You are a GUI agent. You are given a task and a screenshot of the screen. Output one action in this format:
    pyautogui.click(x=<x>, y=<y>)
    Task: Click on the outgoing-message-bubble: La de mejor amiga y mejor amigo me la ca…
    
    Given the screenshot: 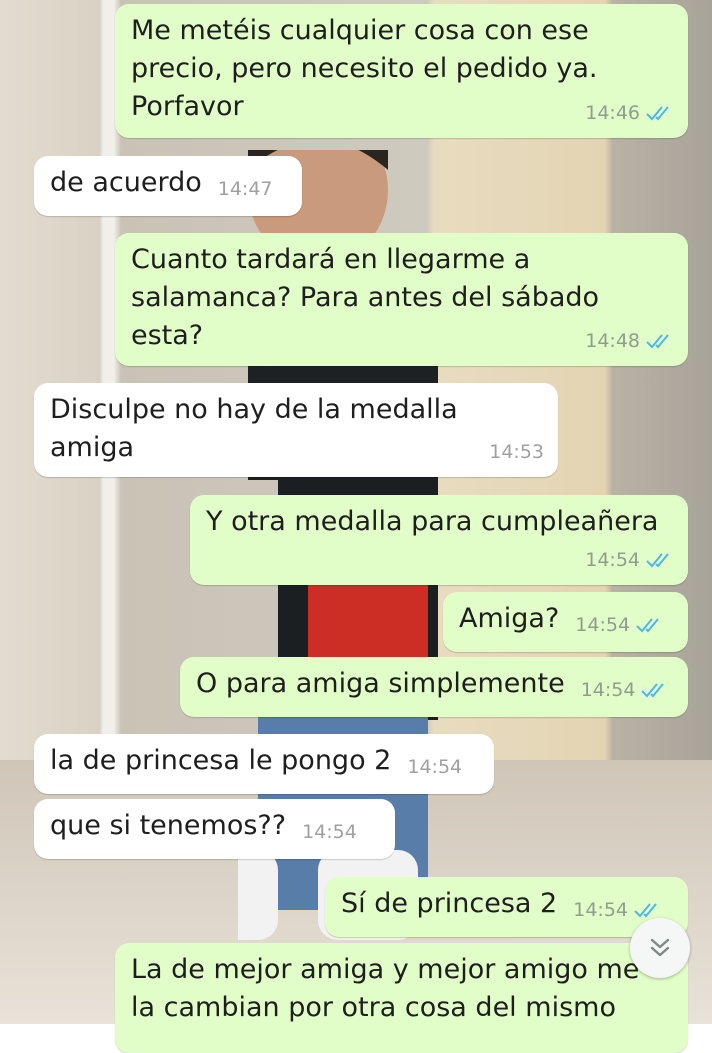 What is the action you would take?
    pyautogui.click(x=401, y=998)
    